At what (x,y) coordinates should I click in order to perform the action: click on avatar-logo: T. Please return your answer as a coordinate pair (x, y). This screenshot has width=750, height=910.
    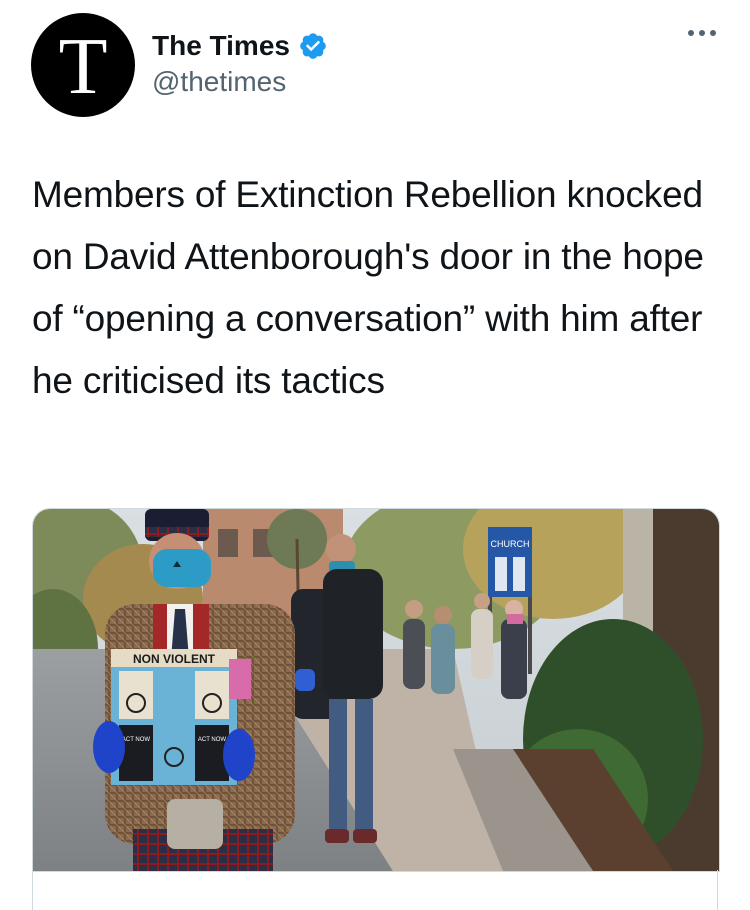
    Looking at the image, I should click on (83, 67).